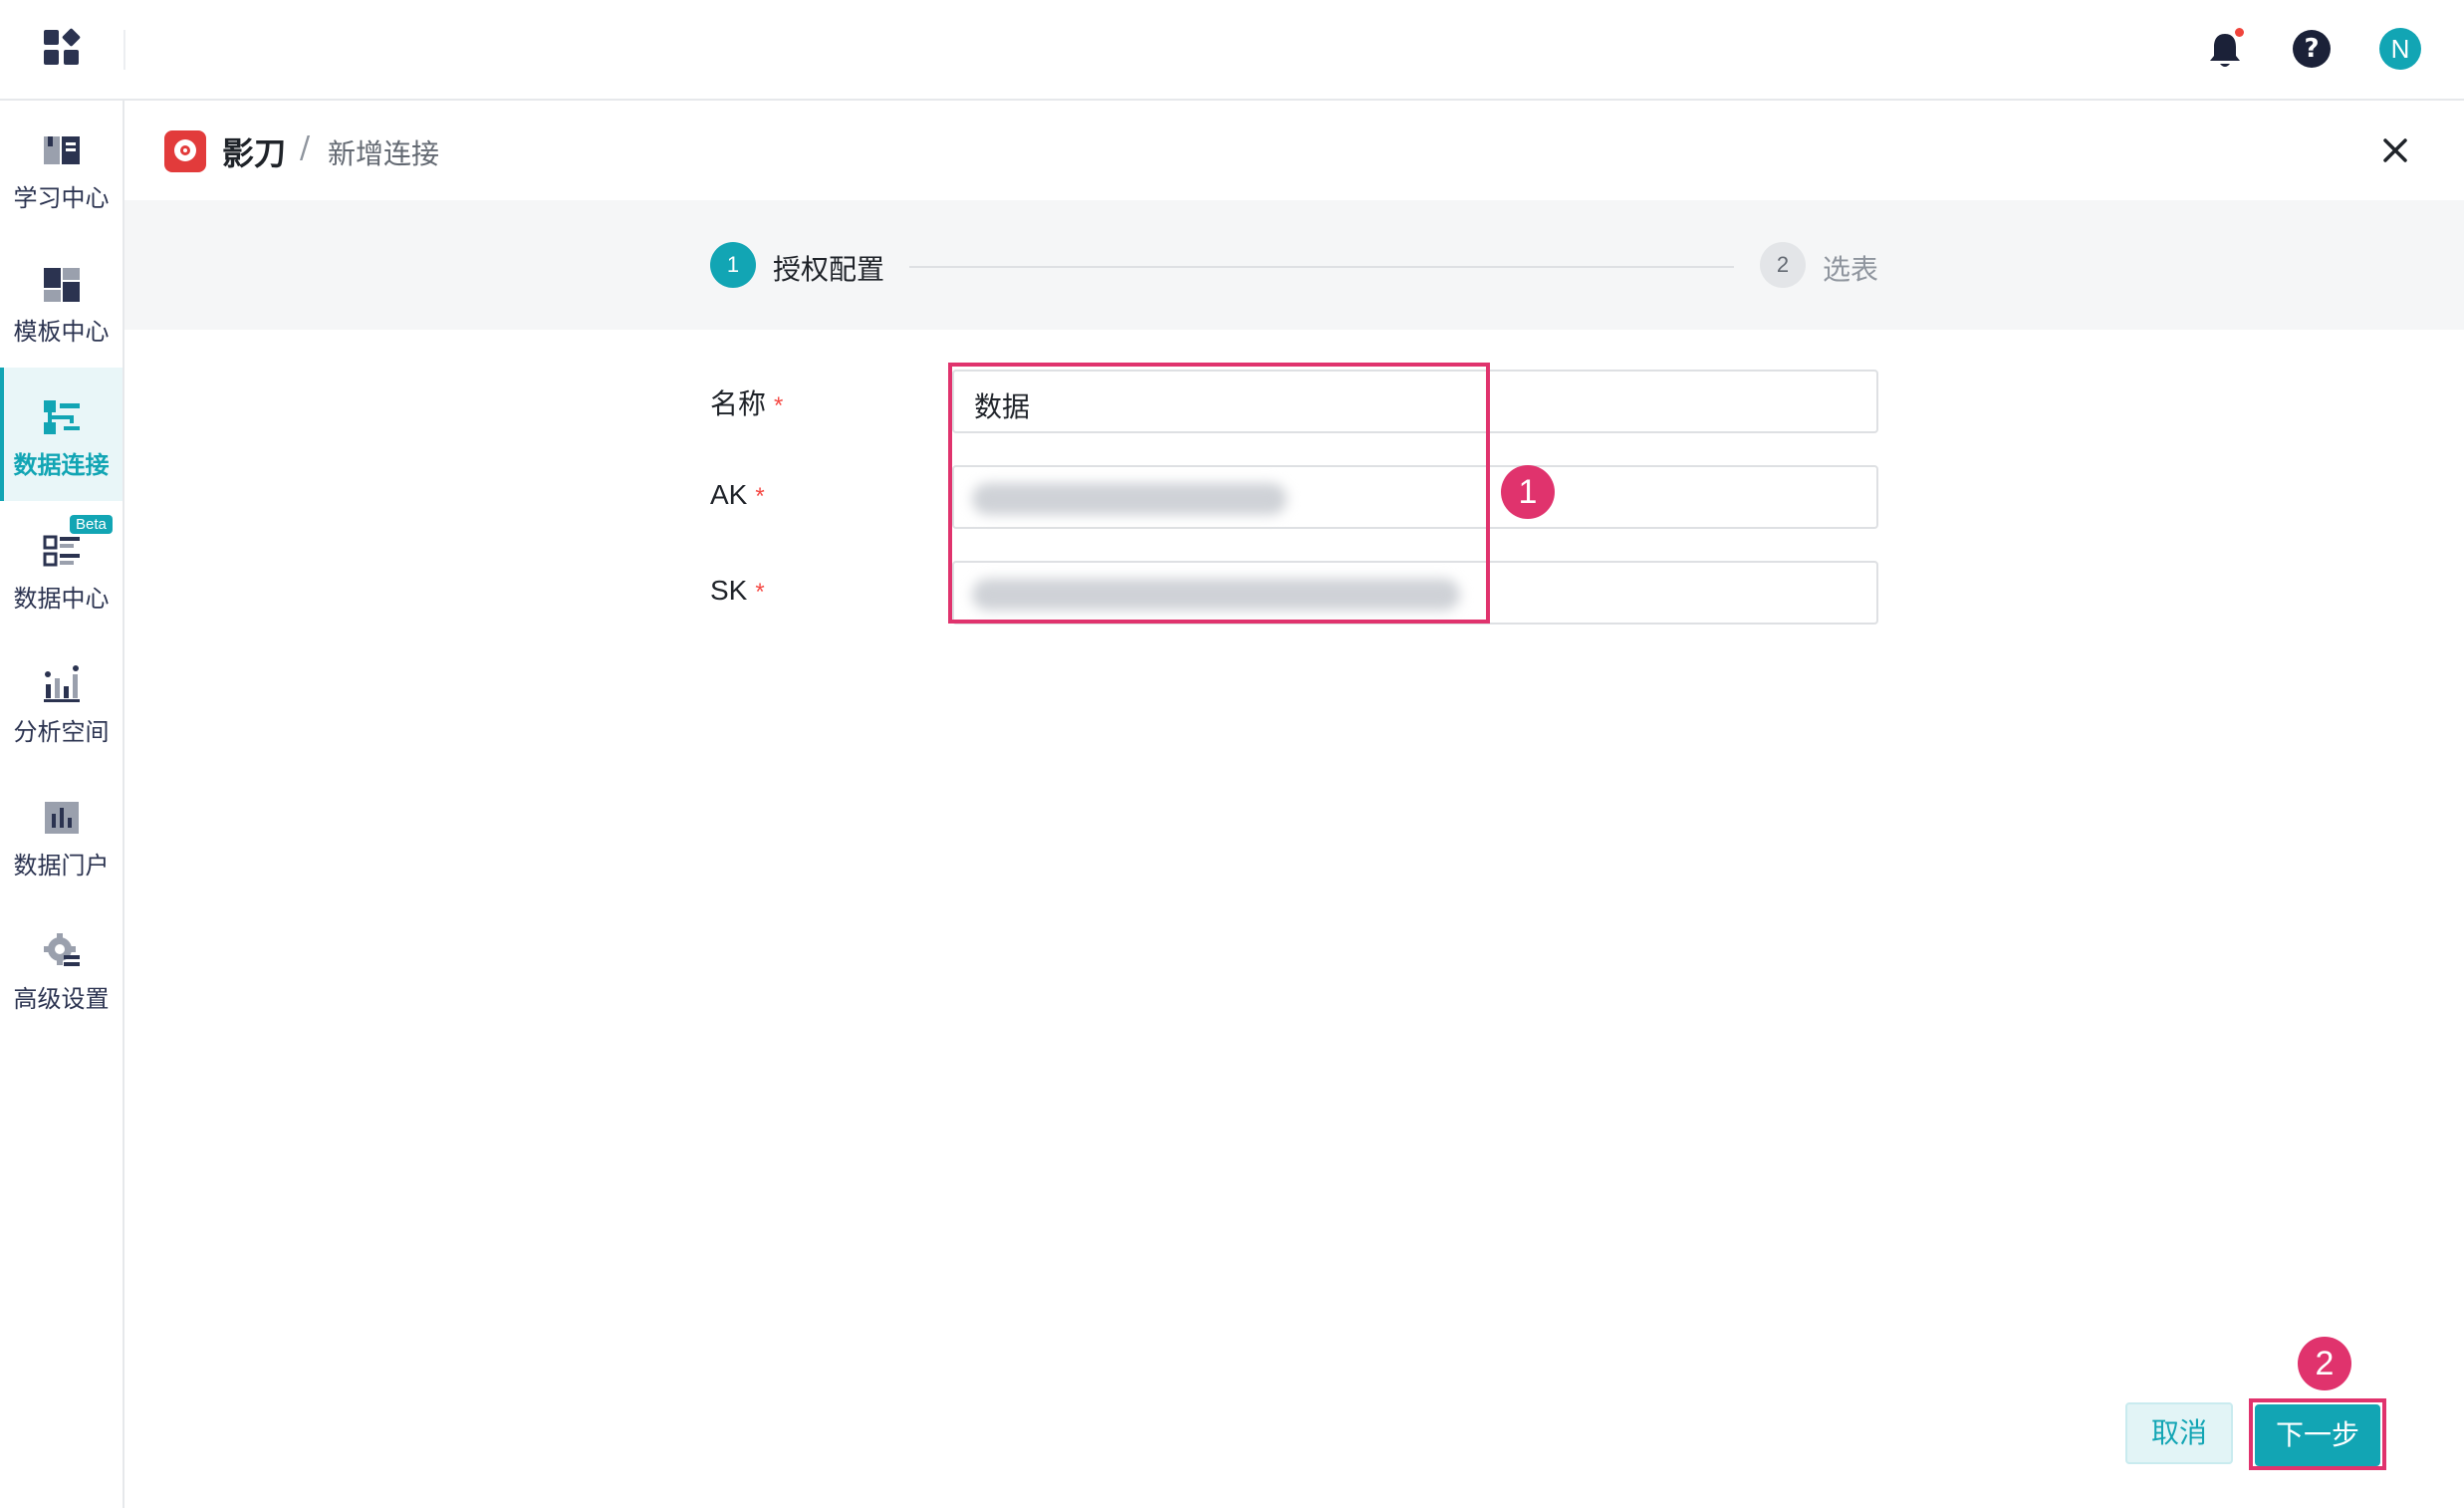 This screenshot has height=1508, width=2464. I want to click on template-icon, so click(62, 284).